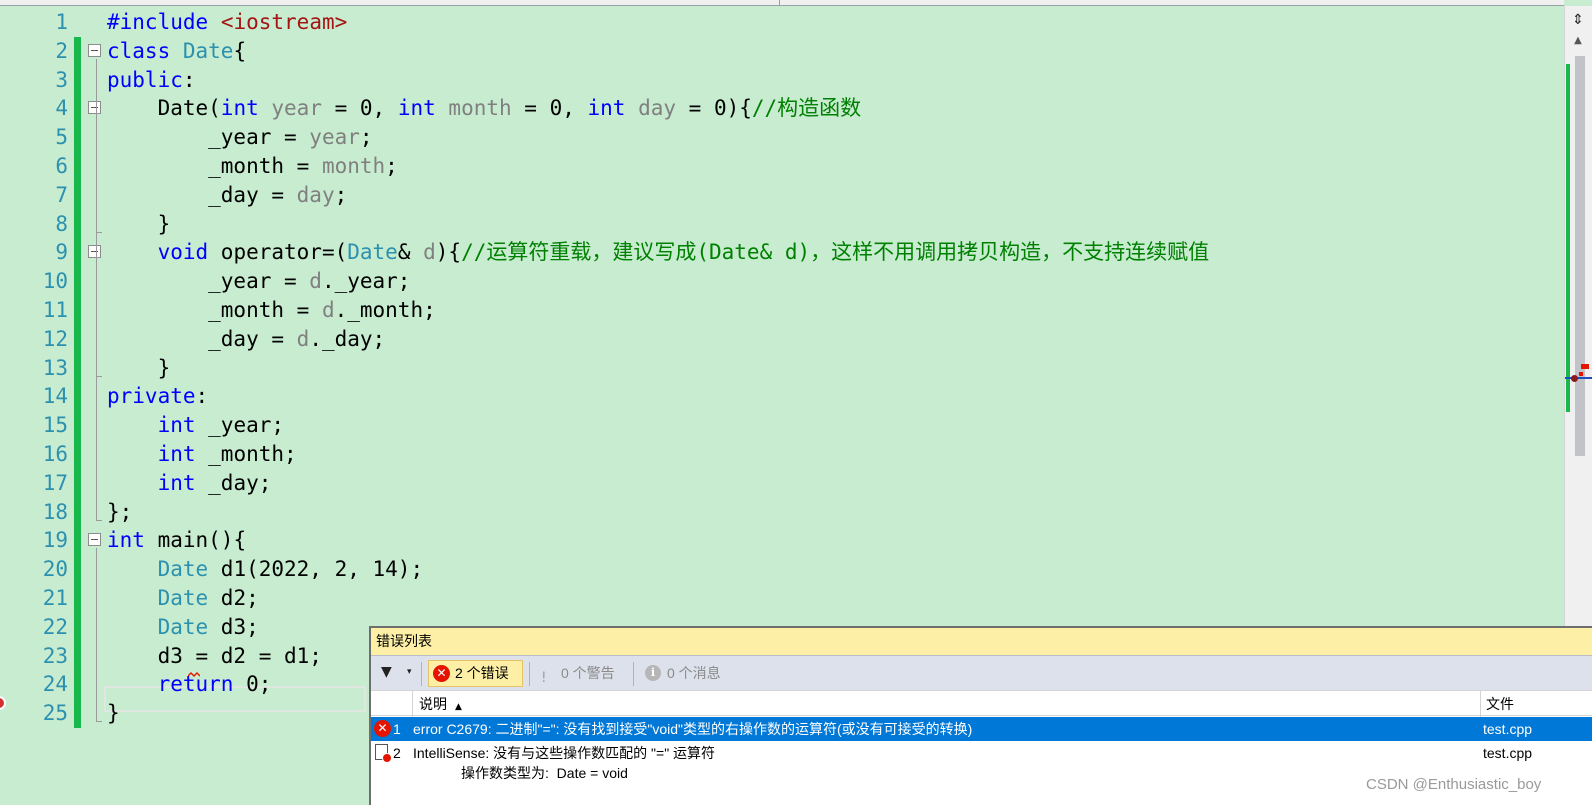 This screenshot has height=805, width=1592. Describe the element at coordinates (176, 540) in the screenshot. I see `code-text: int main(){` at that location.